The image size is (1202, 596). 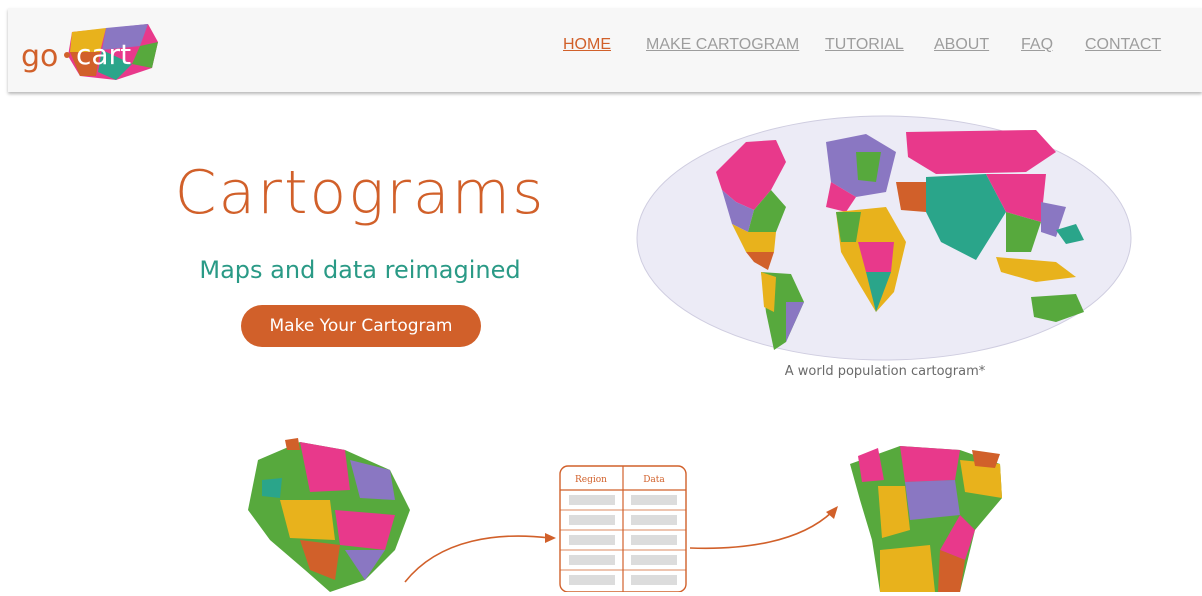 I want to click on gocart-logo: go cart, so click(x=95, y=53).